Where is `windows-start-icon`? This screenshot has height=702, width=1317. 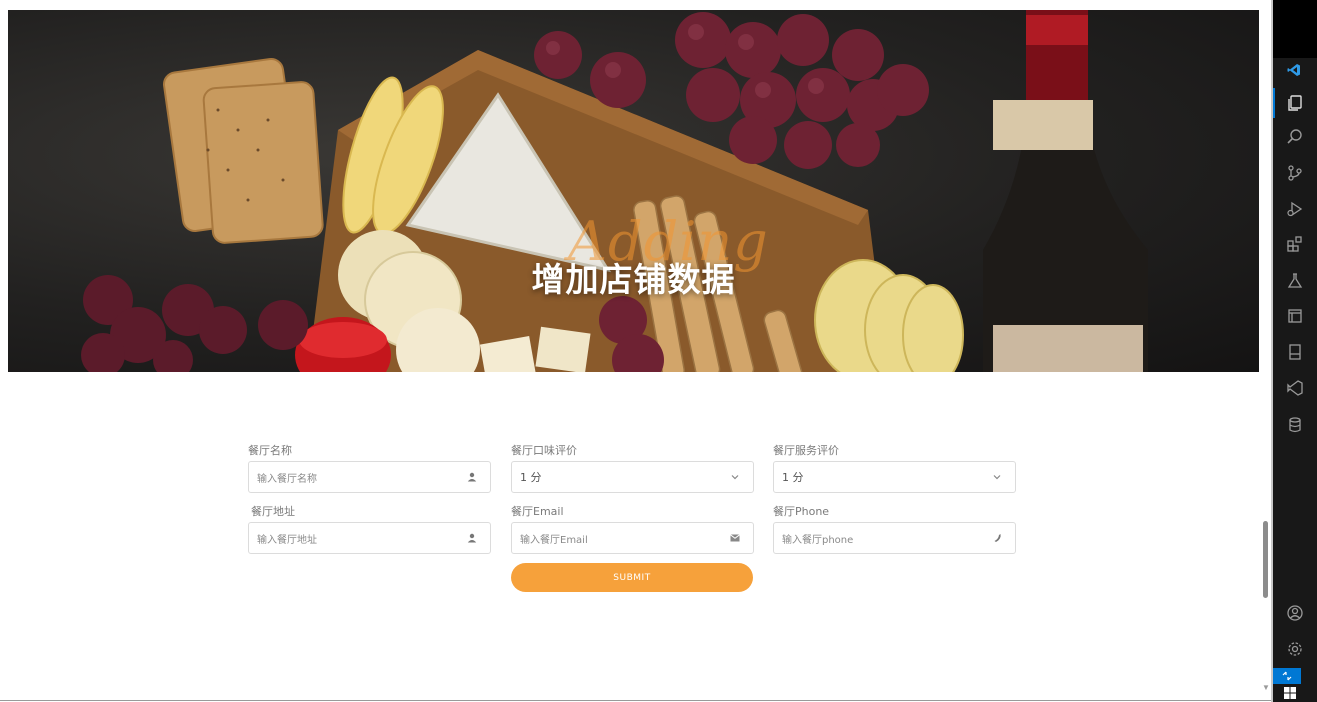
windows-start-icon is located at coordinates (1290, 693).